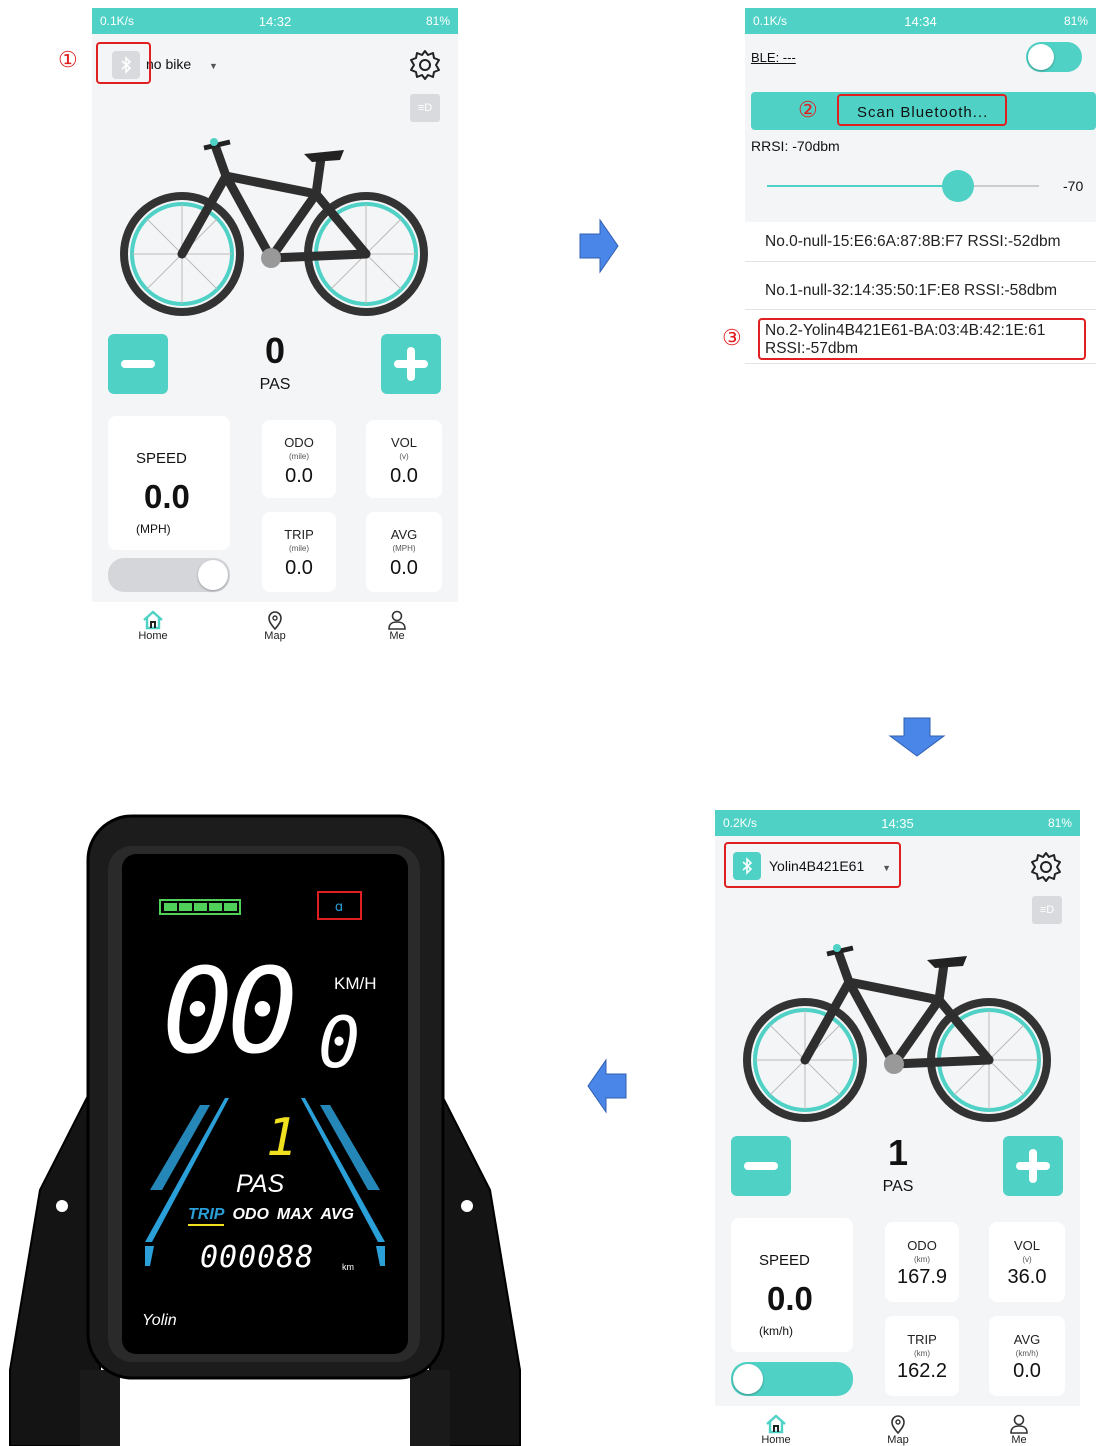 The height and width of the screenshot is (1446, 1096). I want to click on avg-value: 0.0, so click(1027, 1371).